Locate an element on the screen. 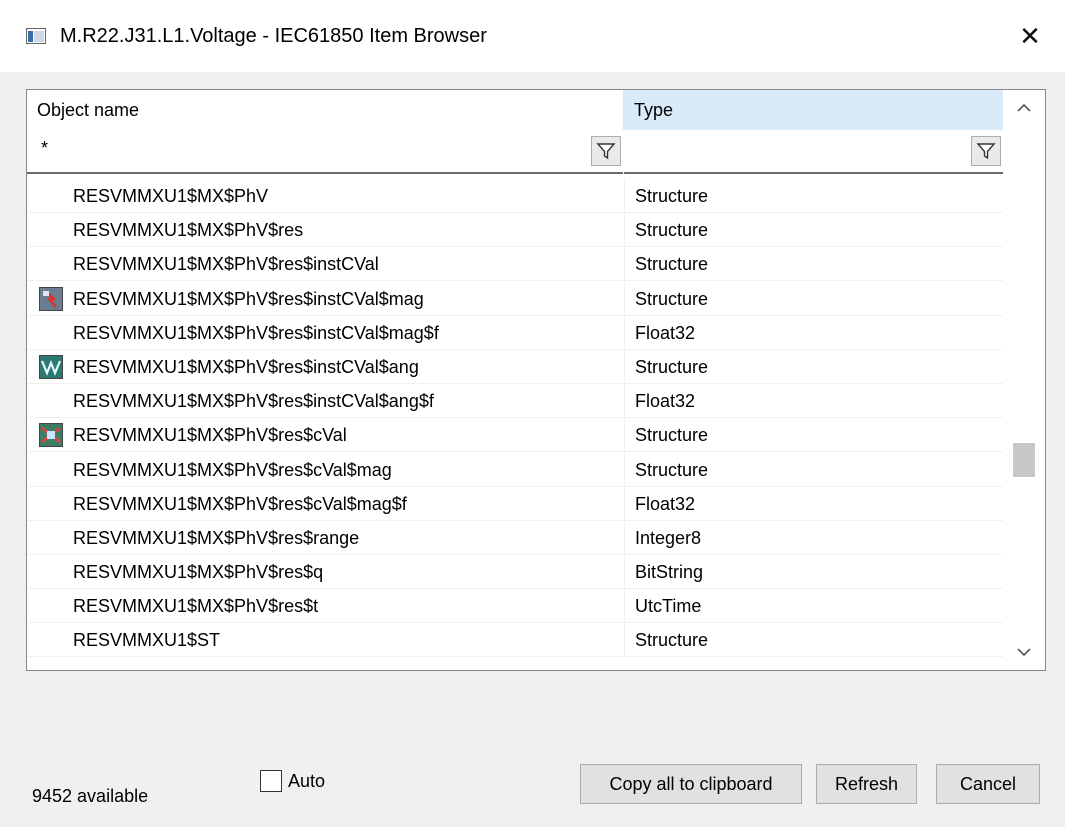 The height and width of the screenshot is (827, 1065). object-name-text: RESVMMXU1$MX$PhV$res$t is located at coordinates (196, 606).